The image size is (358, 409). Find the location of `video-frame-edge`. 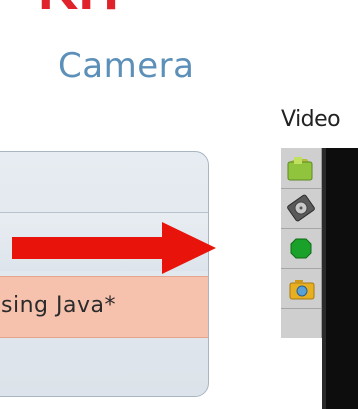

video-frame-edge is located at coordinates (324, 278).